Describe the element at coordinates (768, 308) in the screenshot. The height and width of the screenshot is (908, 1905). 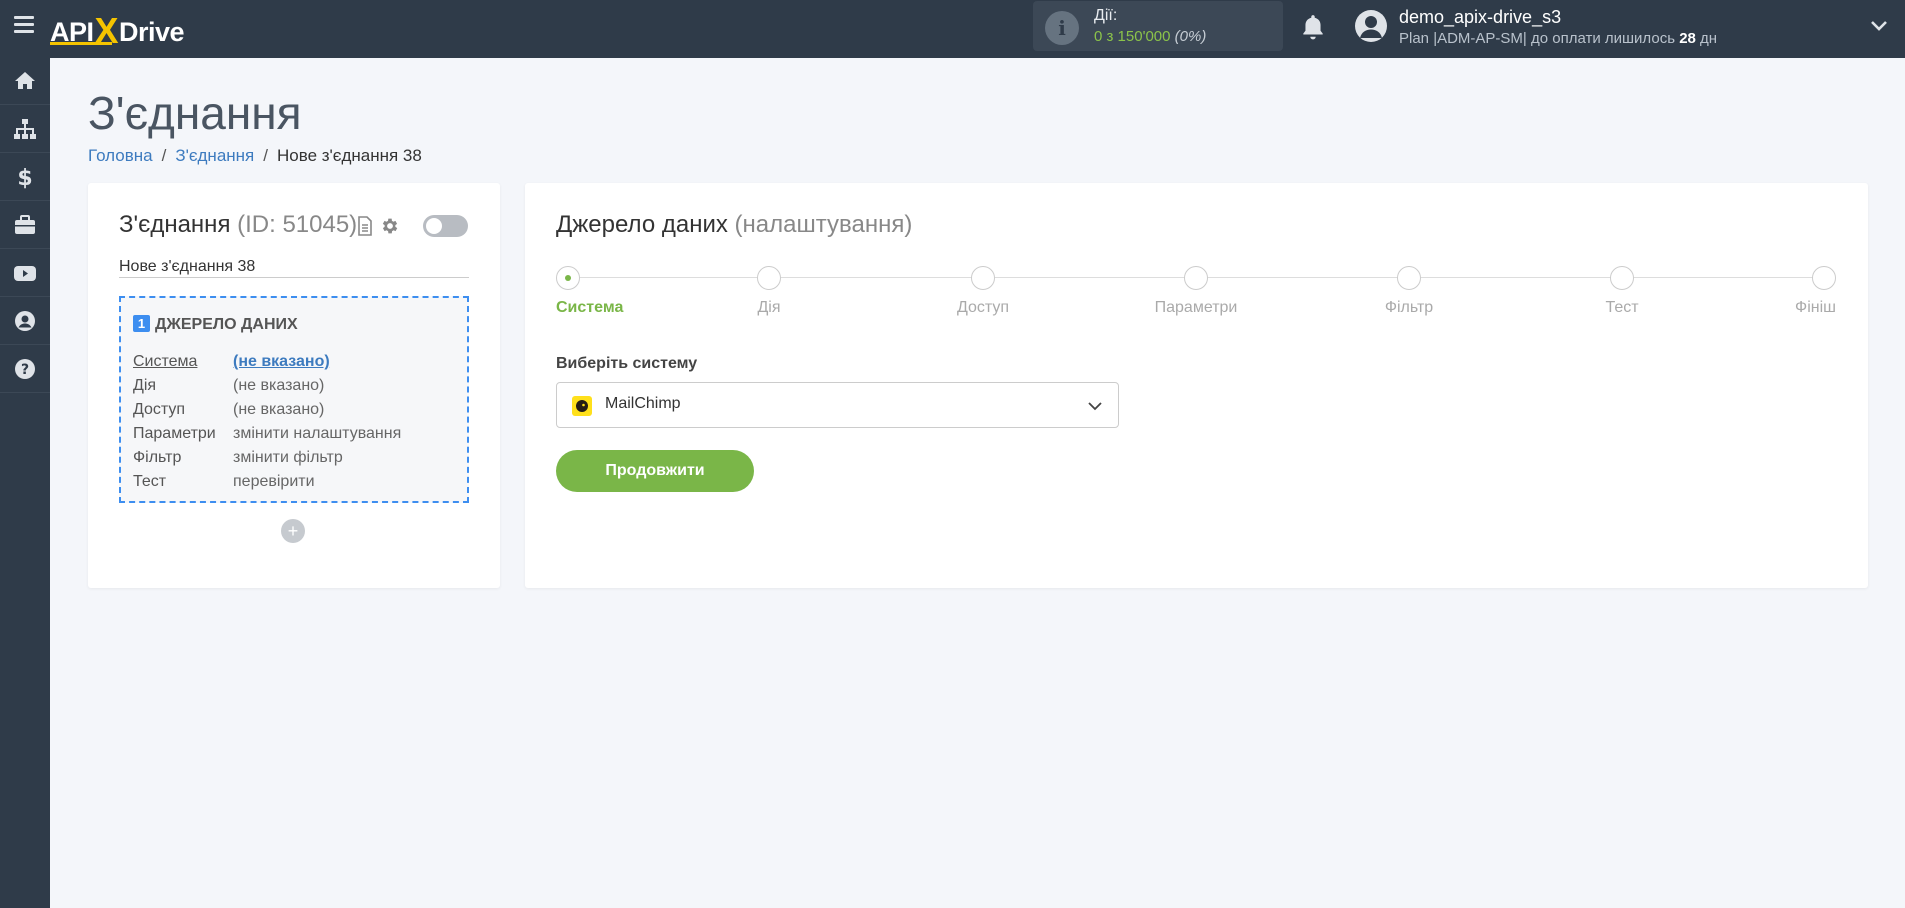
I see `step-label: Дія` at that location.